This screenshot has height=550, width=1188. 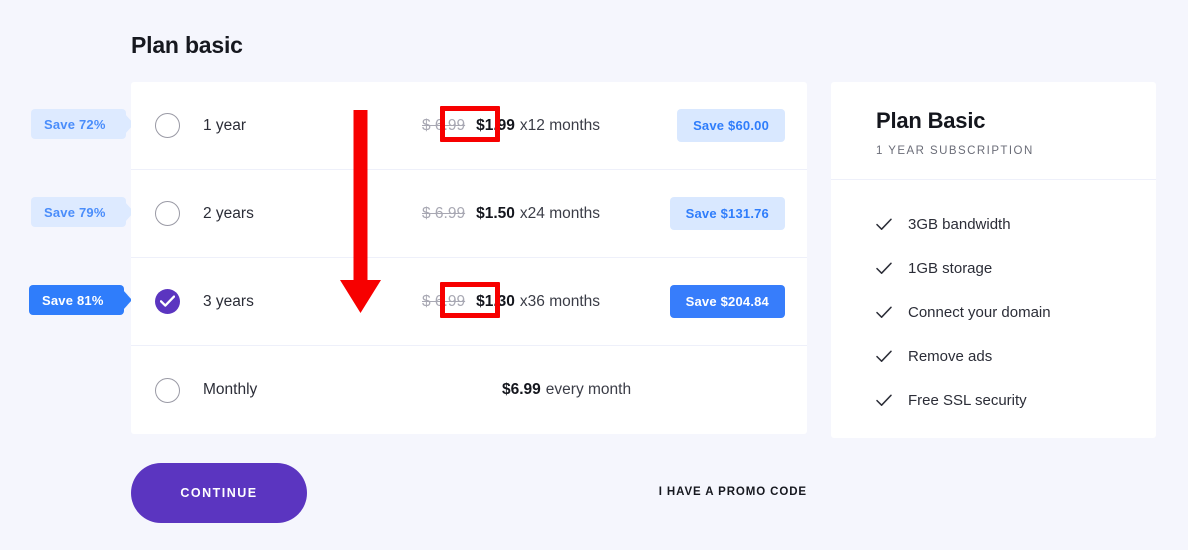 I want to click on price-block-1-year: $ 6.99 $1.99 x12 months, so click(x=524, y=126).